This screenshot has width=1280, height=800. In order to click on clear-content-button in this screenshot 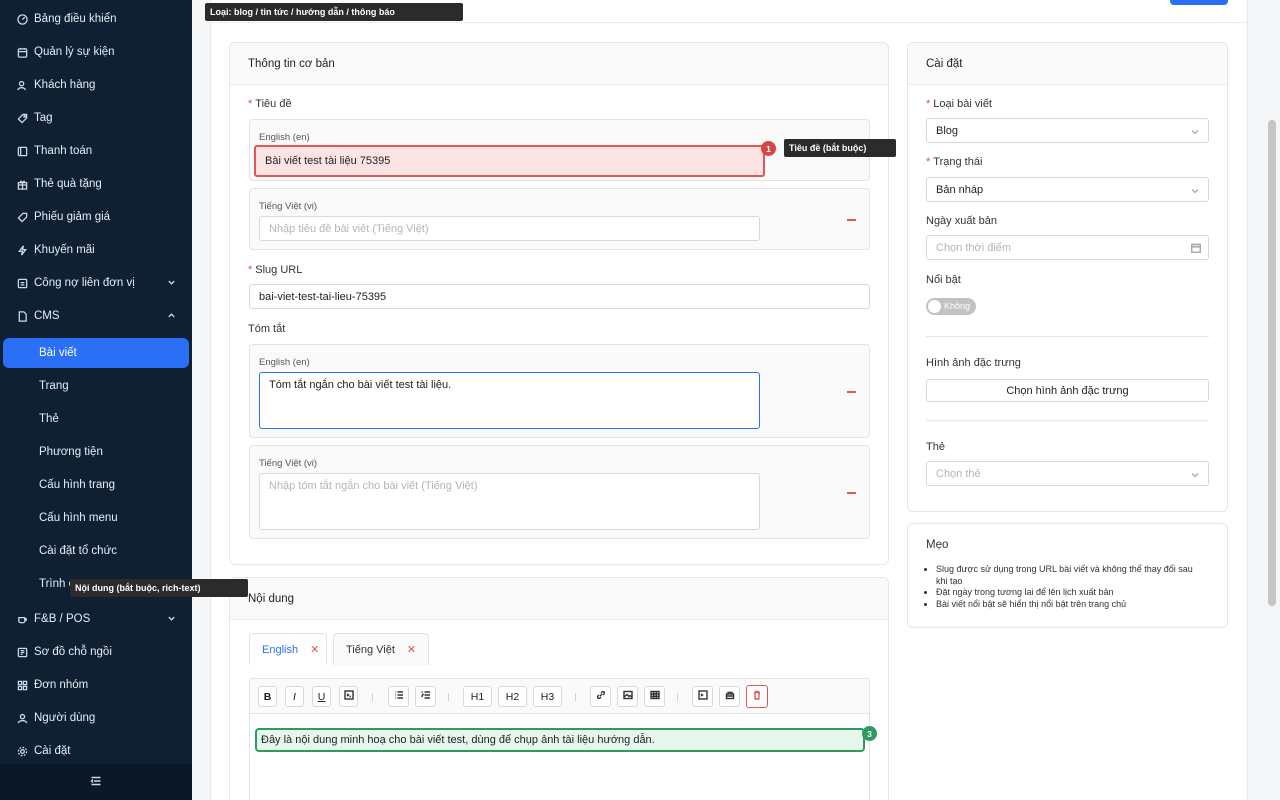, I will do `click(757, 696)`.